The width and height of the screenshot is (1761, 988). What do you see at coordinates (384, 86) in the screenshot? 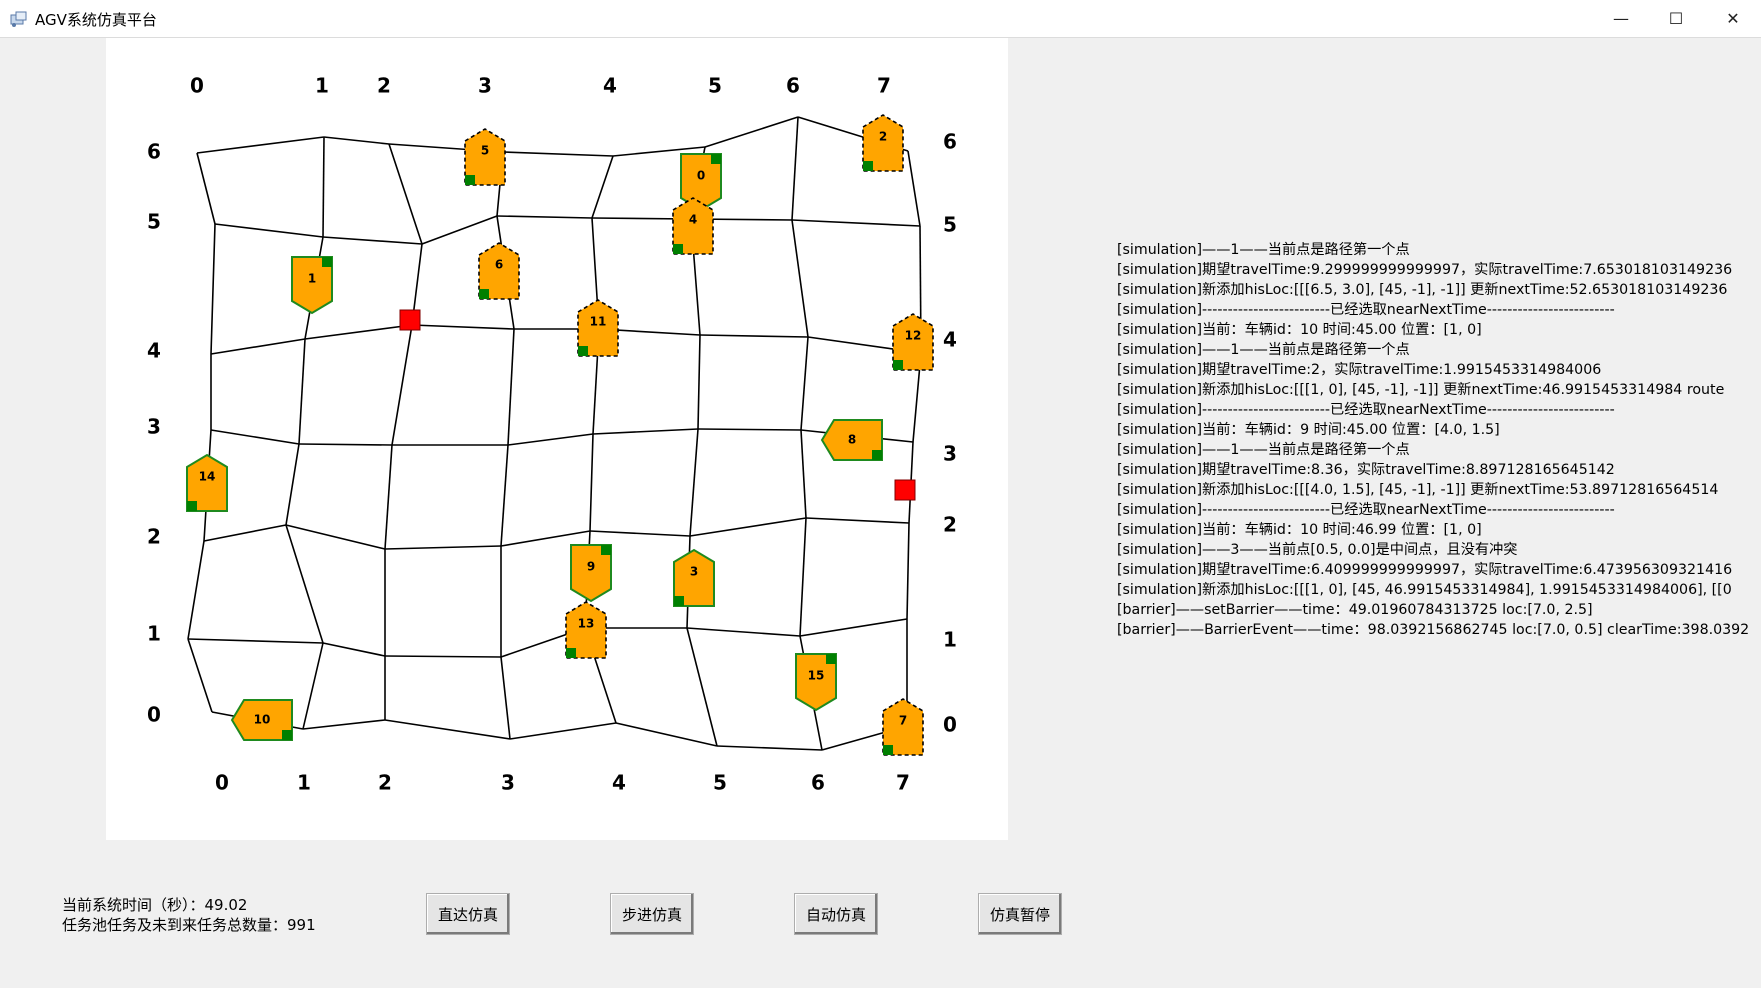
I see `top-axis-label: 2` at bounding box center [384, 86].